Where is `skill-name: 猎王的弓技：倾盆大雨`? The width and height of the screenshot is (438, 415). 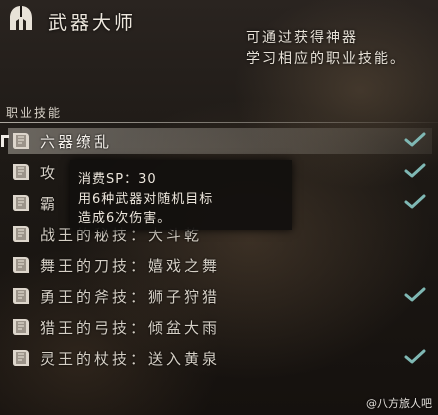
skill-name: 猎王的弓技：倾盆大雨 is located at coordinates (130, 328).